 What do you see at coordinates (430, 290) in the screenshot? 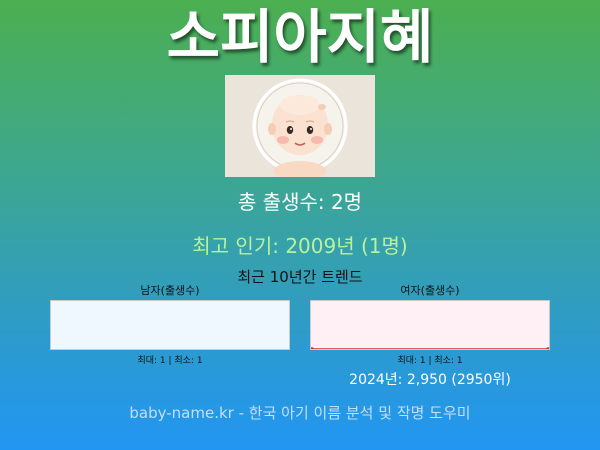
I see `female-panel-label: 여자(출생수)` at bounding box center [430, 290].